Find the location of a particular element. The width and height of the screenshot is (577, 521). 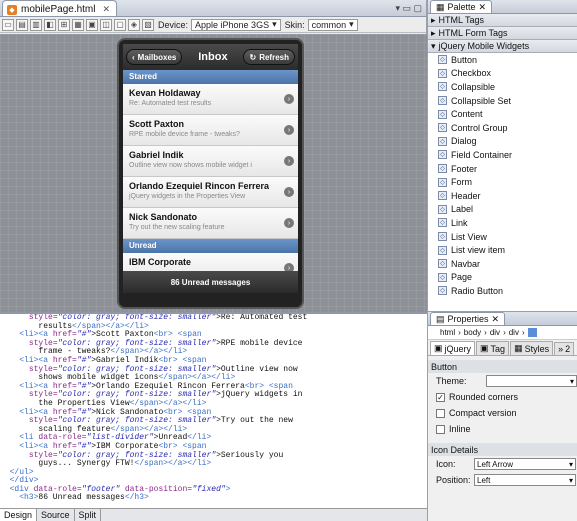

toolbar-btn-10: ◈ is located at coordinates (134, 24).